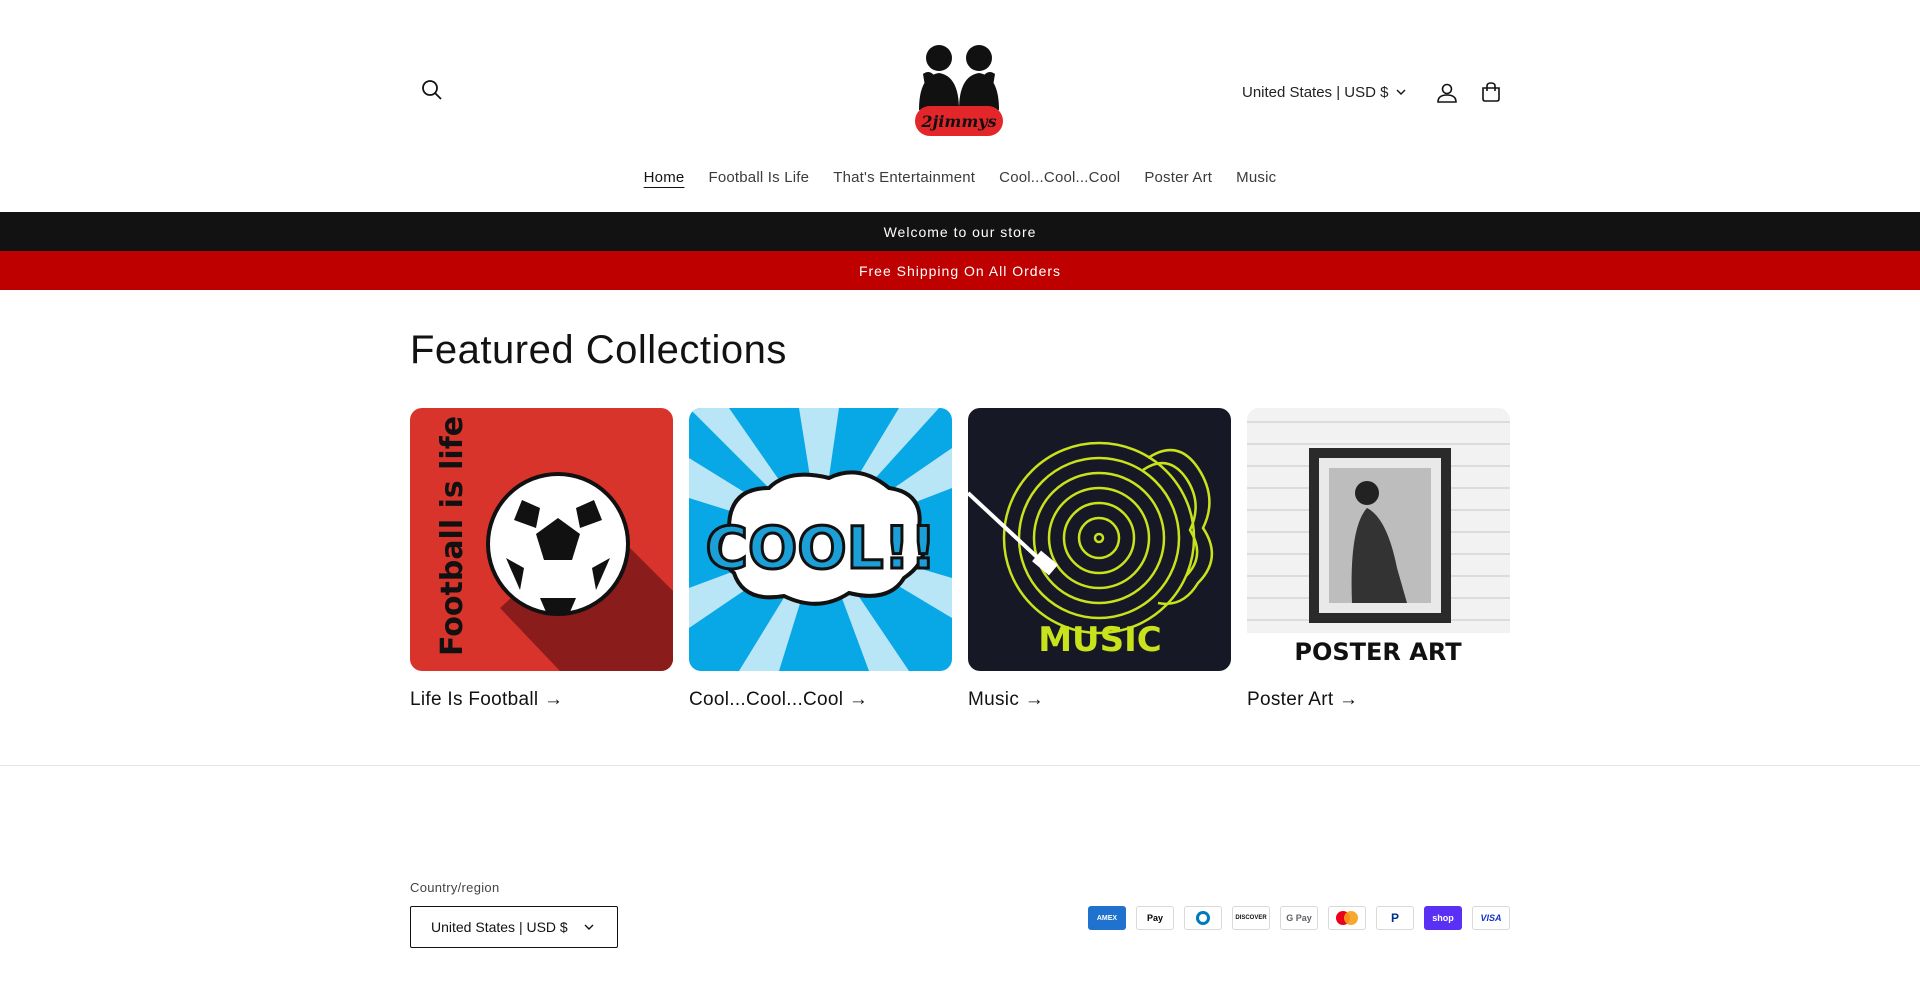 The image size is (1920, 995). I want to click on announcement-shipping: Free Shipping On All Orders, so click(960, 270).